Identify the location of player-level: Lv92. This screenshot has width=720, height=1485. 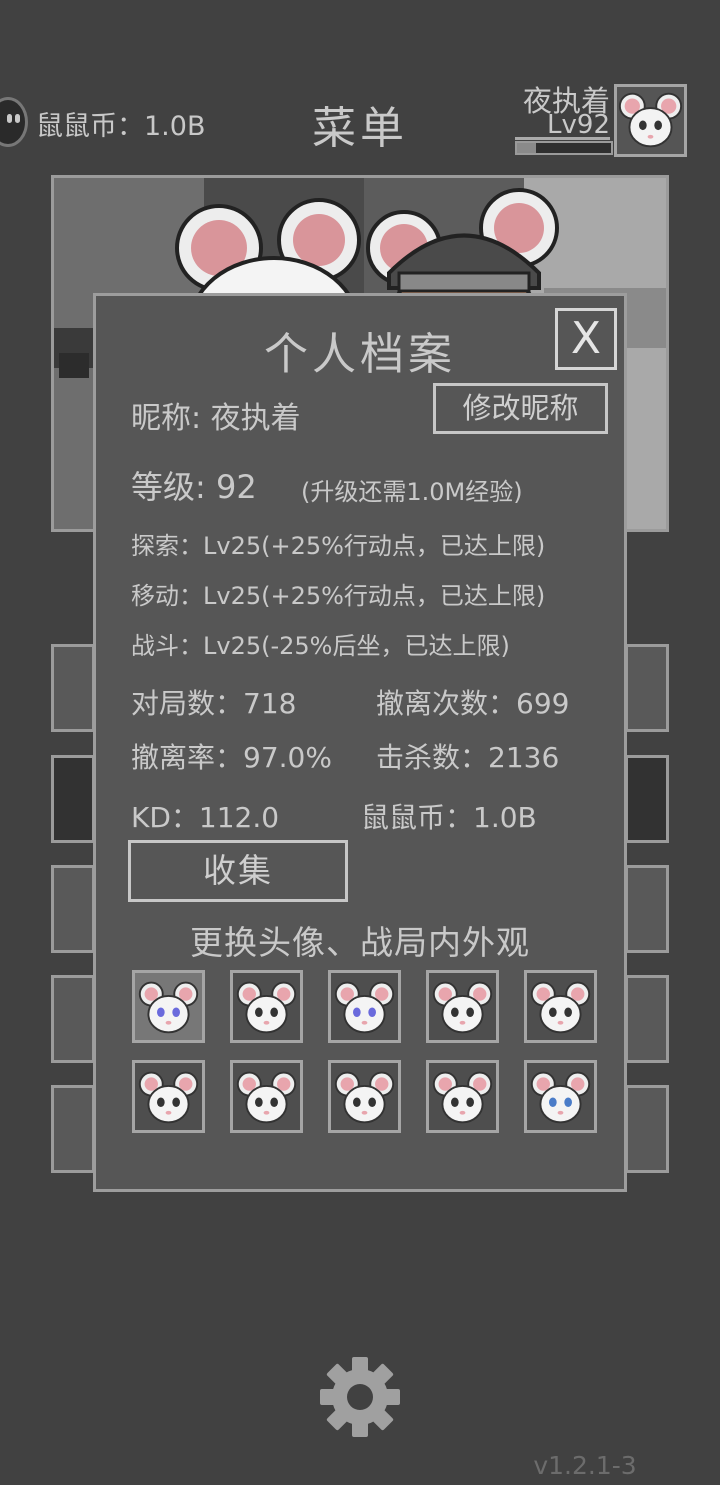
(578, 125).